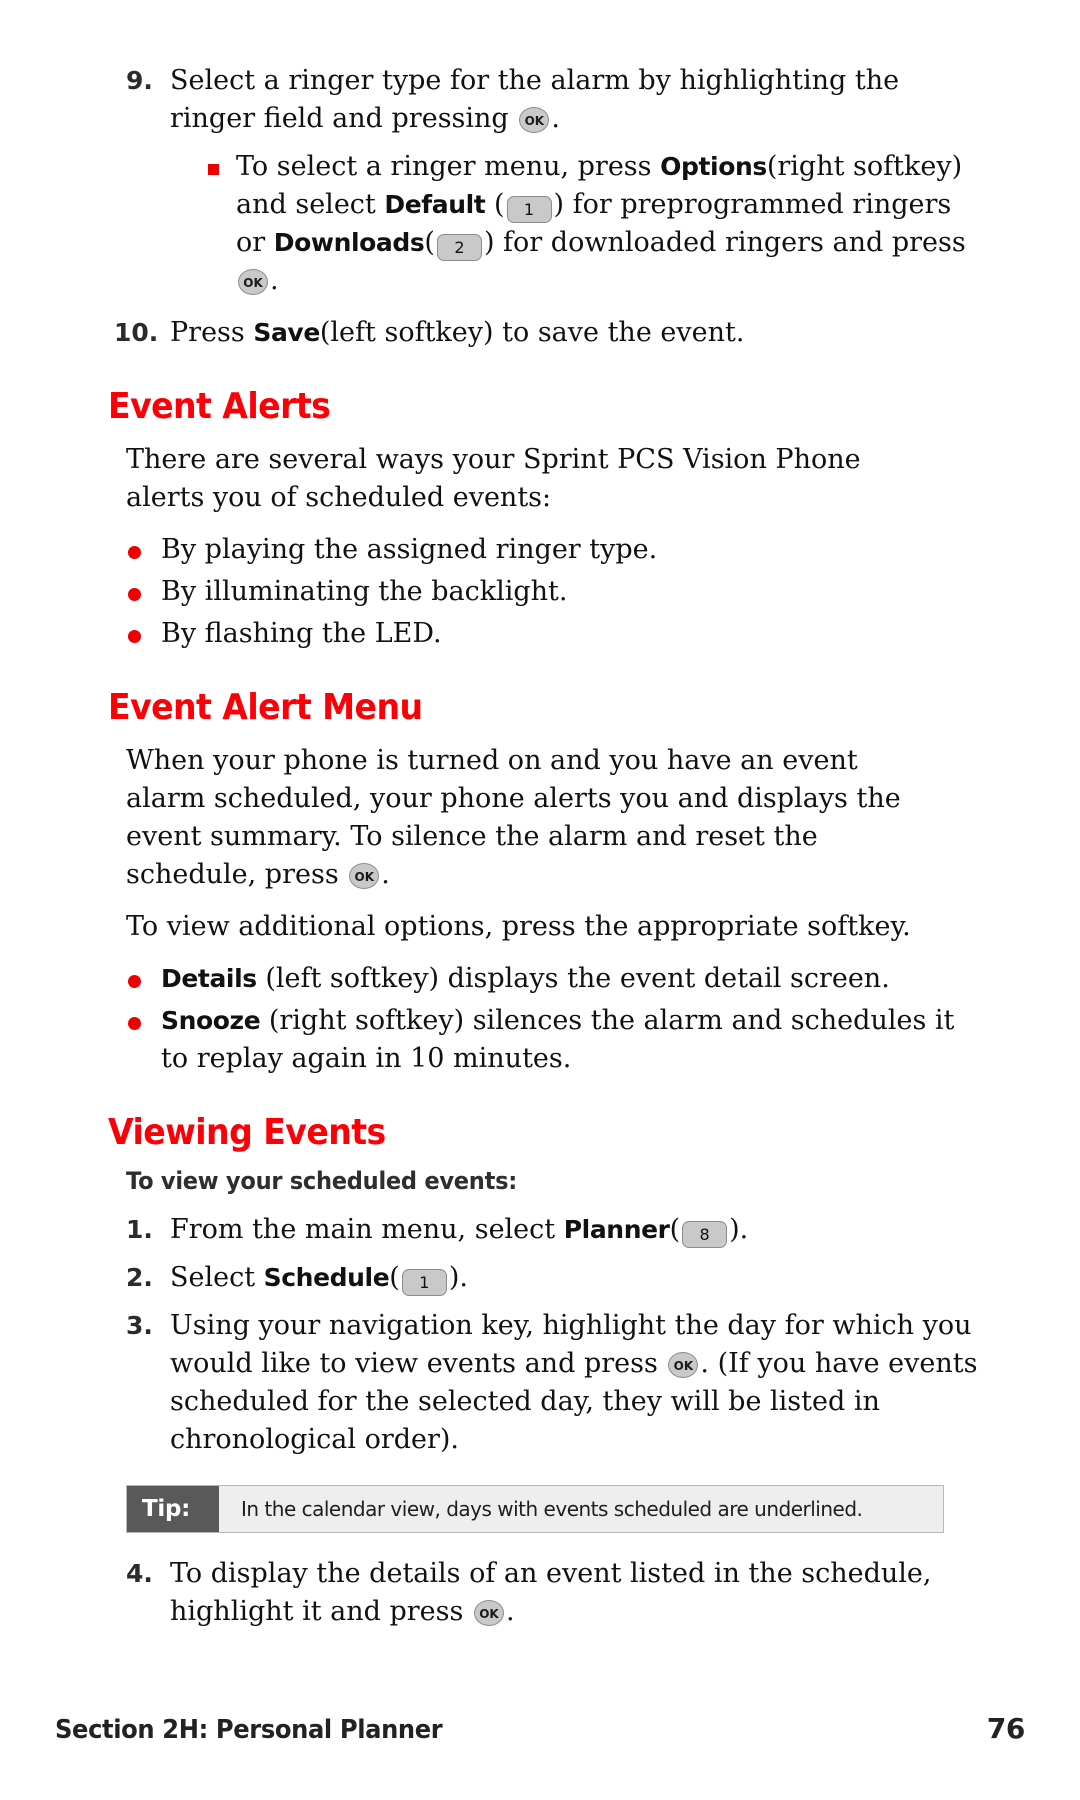  I want to click on step-4-text-b: ., so click(510, 1611).